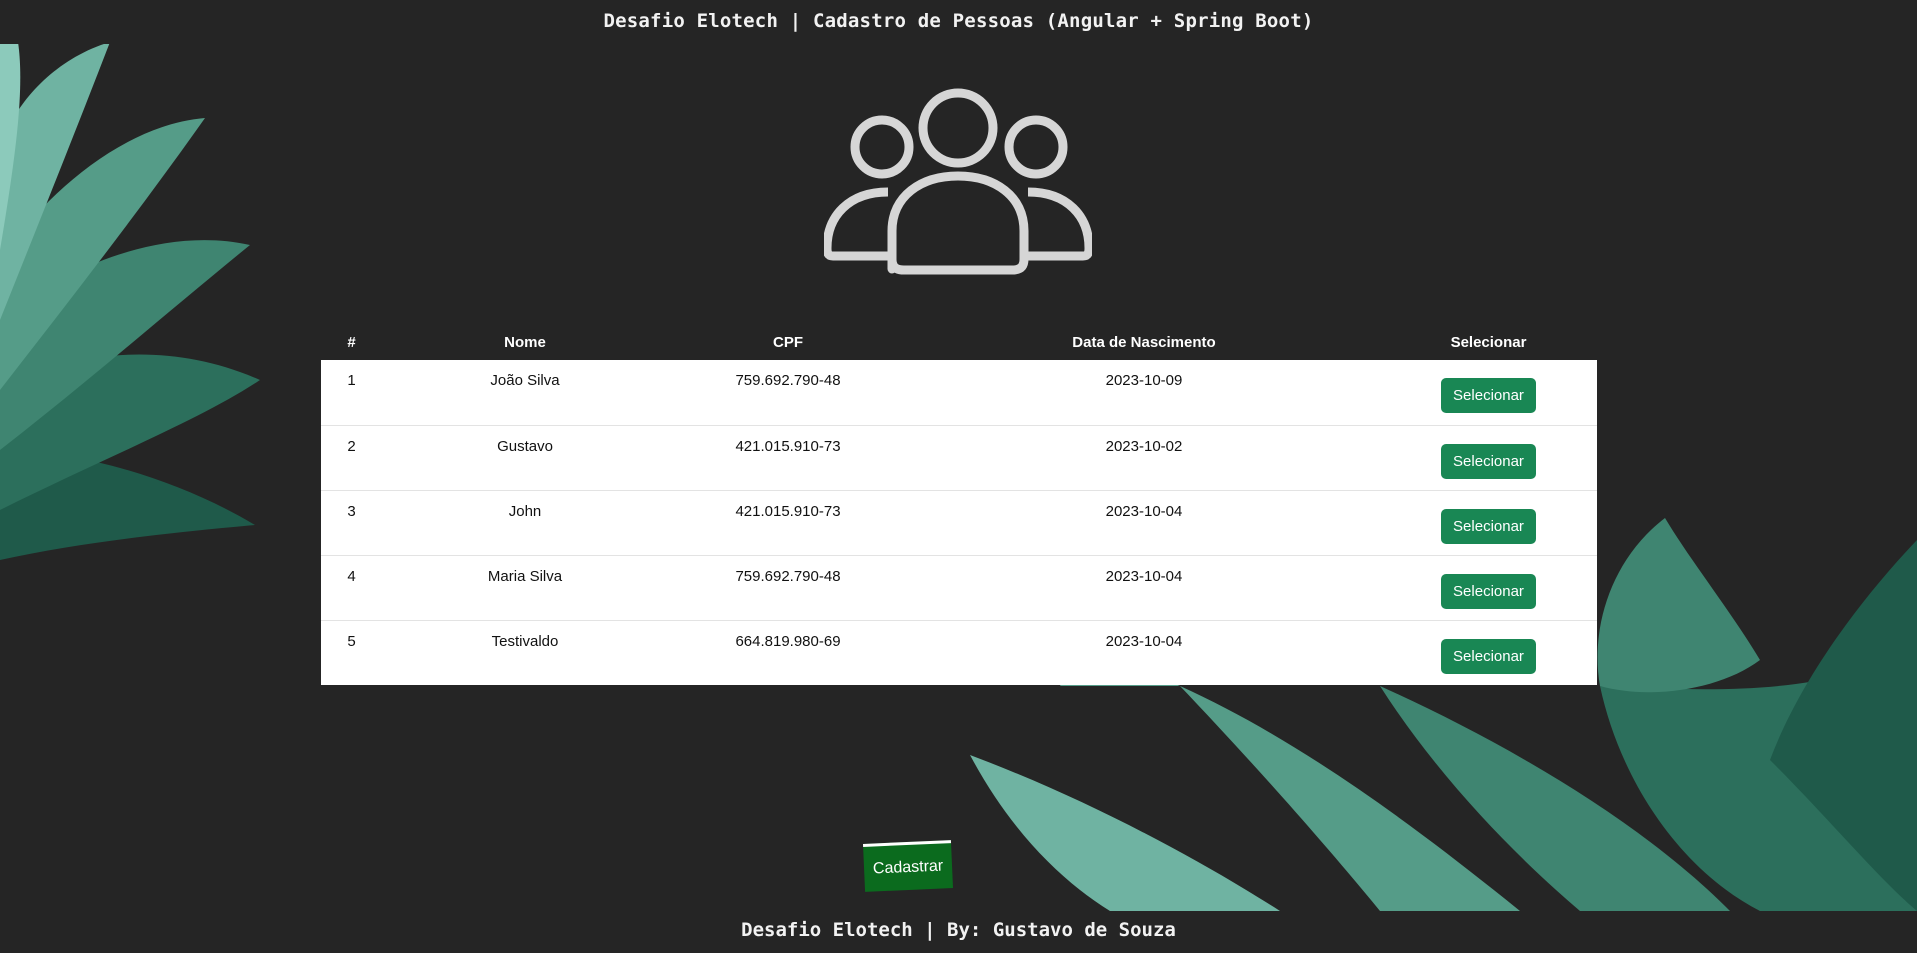  I want to click on footer: Desafio Elotech | By: Gustavo de Souza, so click(958, 932).